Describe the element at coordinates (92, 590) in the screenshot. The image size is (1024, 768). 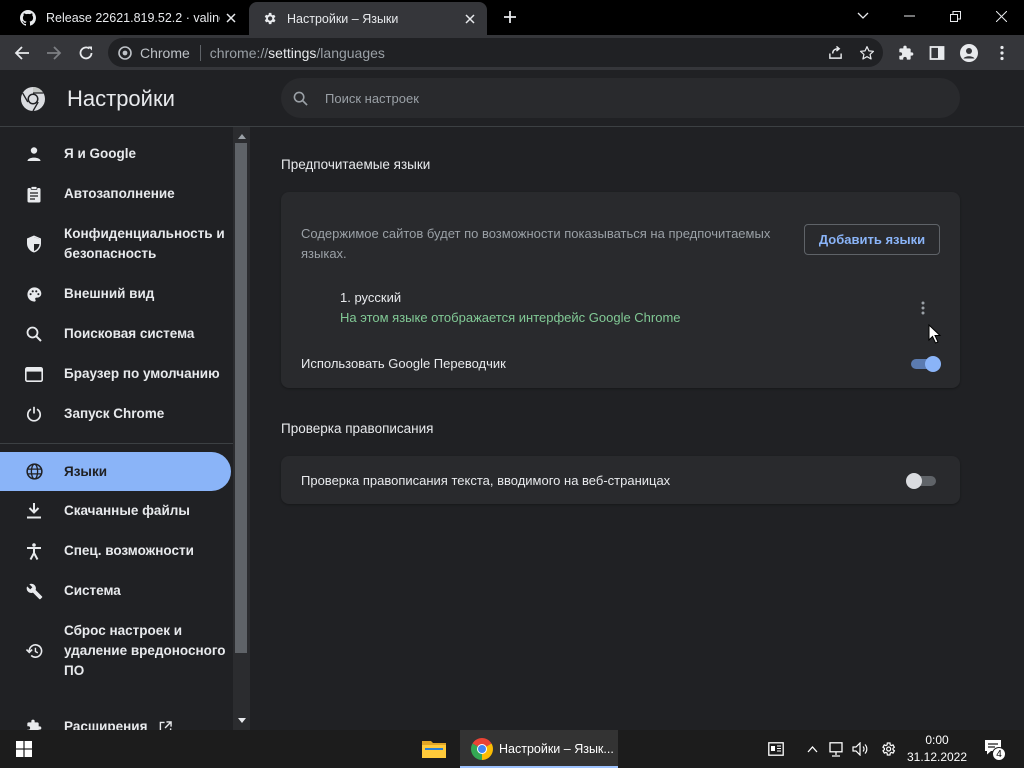
I see `sidebar-item-label: Система` at that location.